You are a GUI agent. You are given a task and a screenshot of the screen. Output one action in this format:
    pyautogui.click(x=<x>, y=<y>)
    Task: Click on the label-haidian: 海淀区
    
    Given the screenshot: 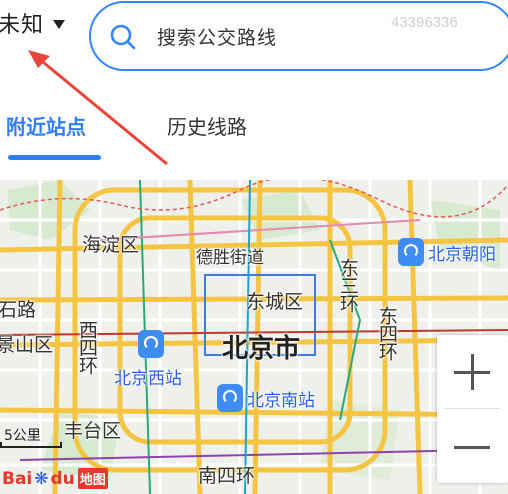 What is the action you would take?
    pyautogui.click(x=111, y=245)
    